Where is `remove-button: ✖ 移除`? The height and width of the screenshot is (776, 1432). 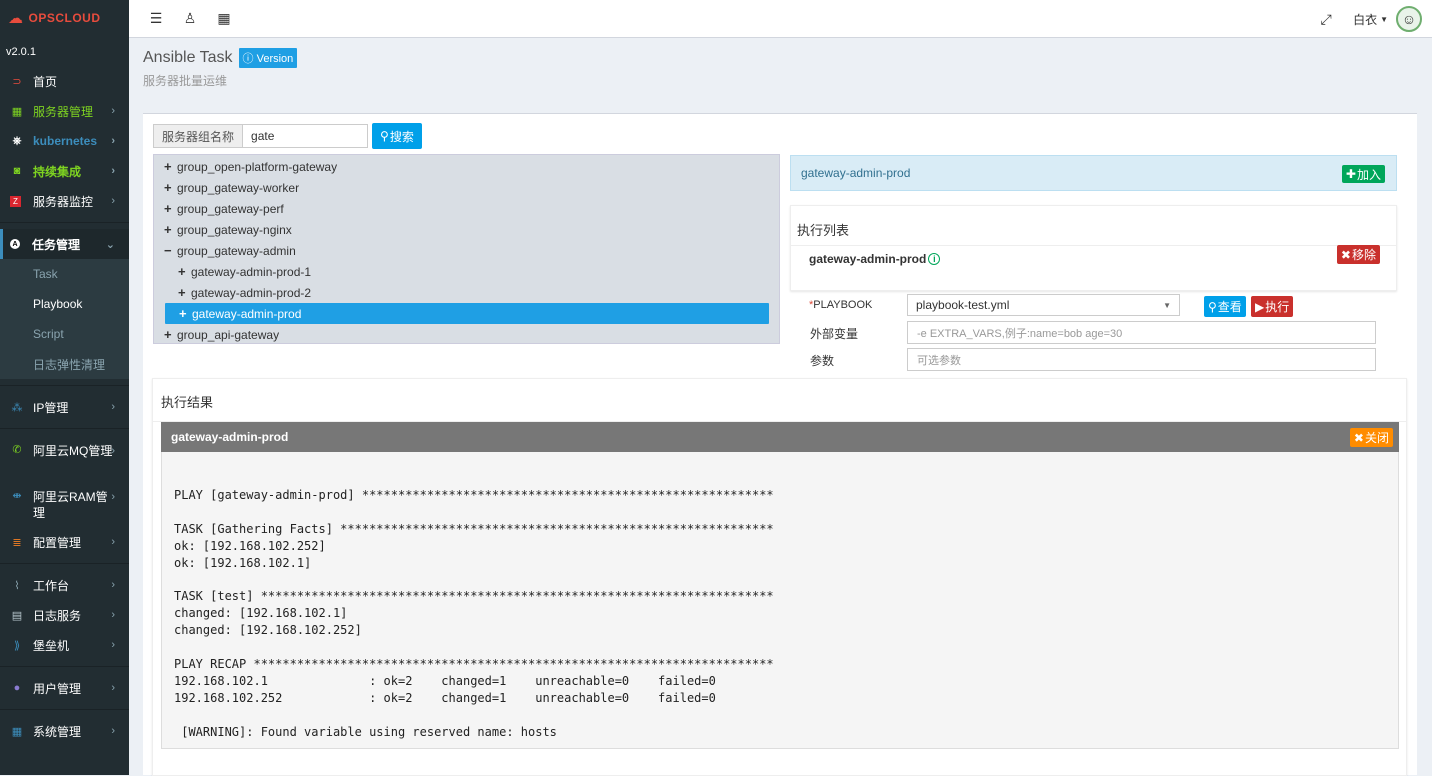 remove-button: ✖ 移除 is located at coordinates (1358, 254).